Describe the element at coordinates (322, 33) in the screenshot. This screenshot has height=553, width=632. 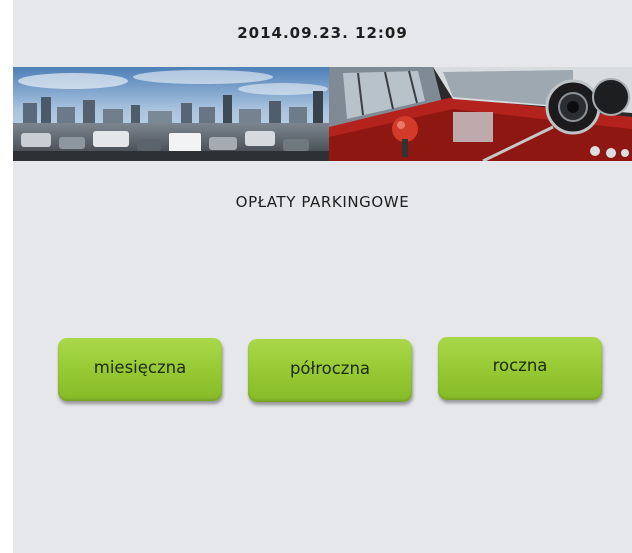
I see `datetime-display: 2014.09.23. 12:09` at that location.